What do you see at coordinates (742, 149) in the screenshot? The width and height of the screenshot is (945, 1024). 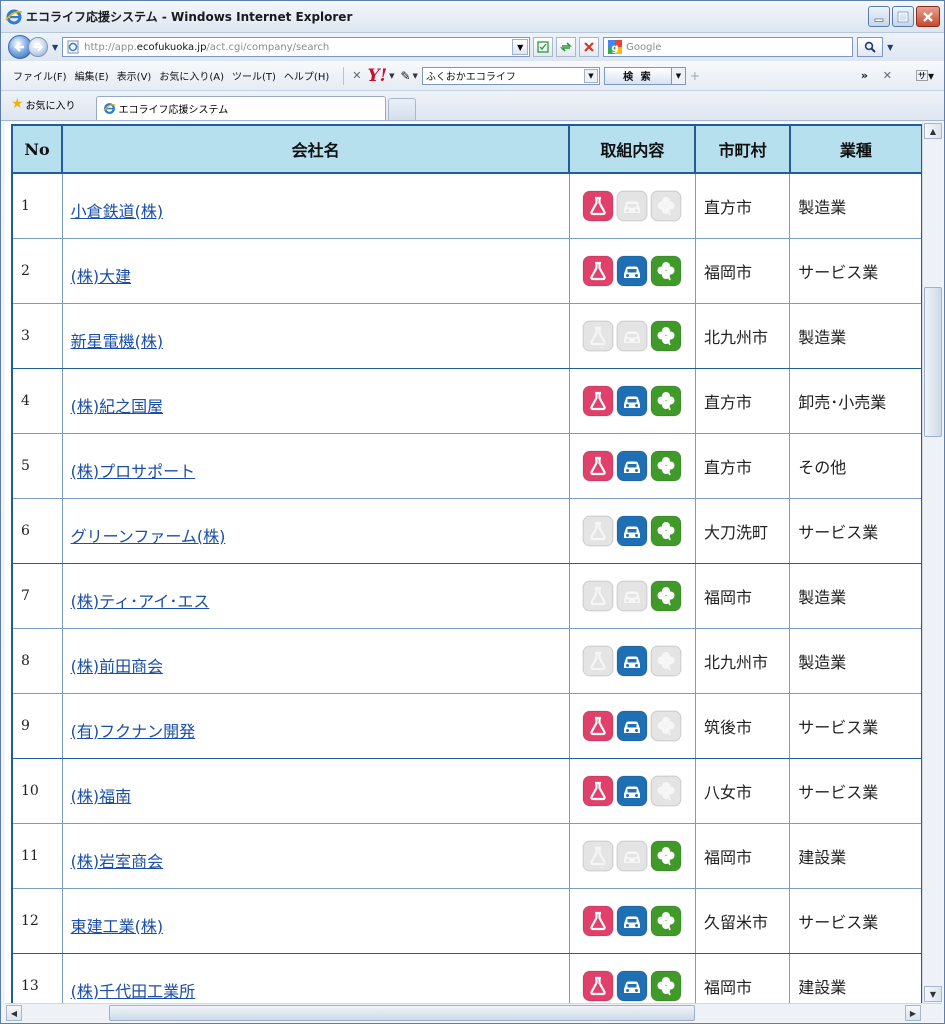 I see `header-city: 市町村` at bounding box center [742, 149].